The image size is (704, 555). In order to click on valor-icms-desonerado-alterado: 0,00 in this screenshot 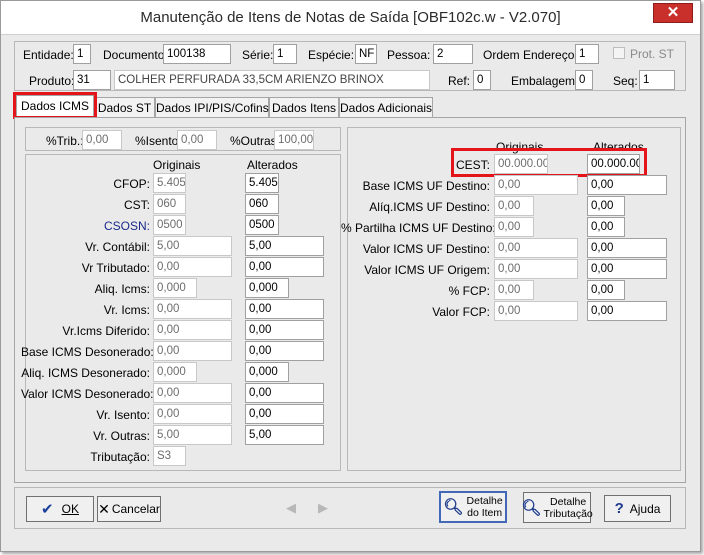, I will do `click(284, 393)`.